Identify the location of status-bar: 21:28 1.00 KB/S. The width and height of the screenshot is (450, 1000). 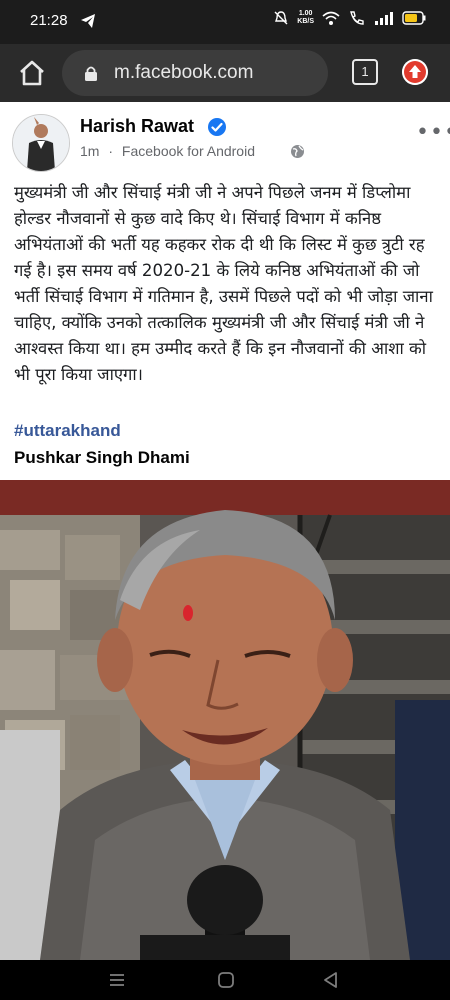
(225, 22).